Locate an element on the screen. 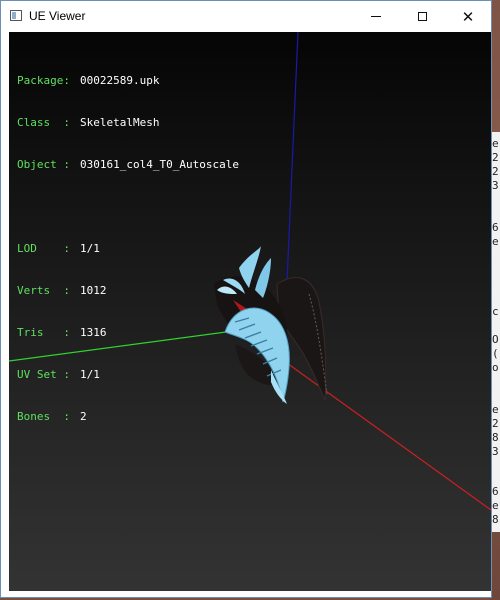 Image resolution: width=500 pixels, height=600 pixels. package-label: Package: is located at coordinates (43, 80).